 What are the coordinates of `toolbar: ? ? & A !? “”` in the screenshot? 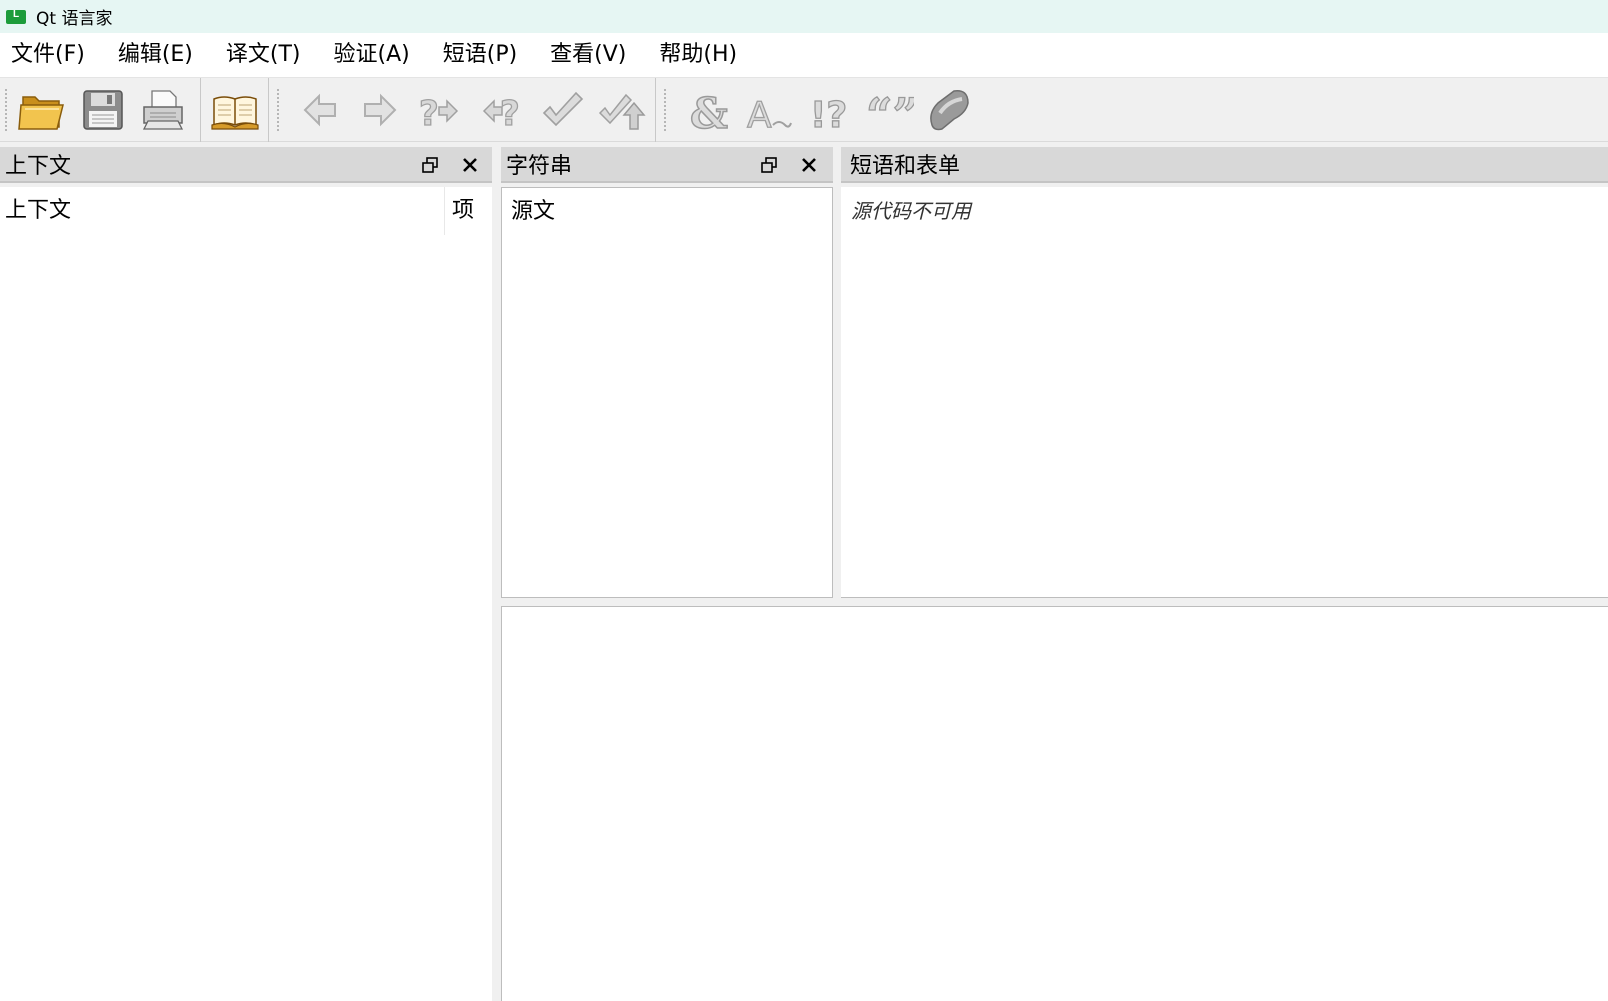 It's located at (804, 109).